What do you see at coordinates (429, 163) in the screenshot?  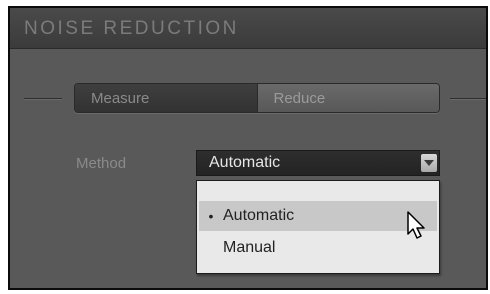 I see `chevron-down-icon` at bounding box center [429, 163].